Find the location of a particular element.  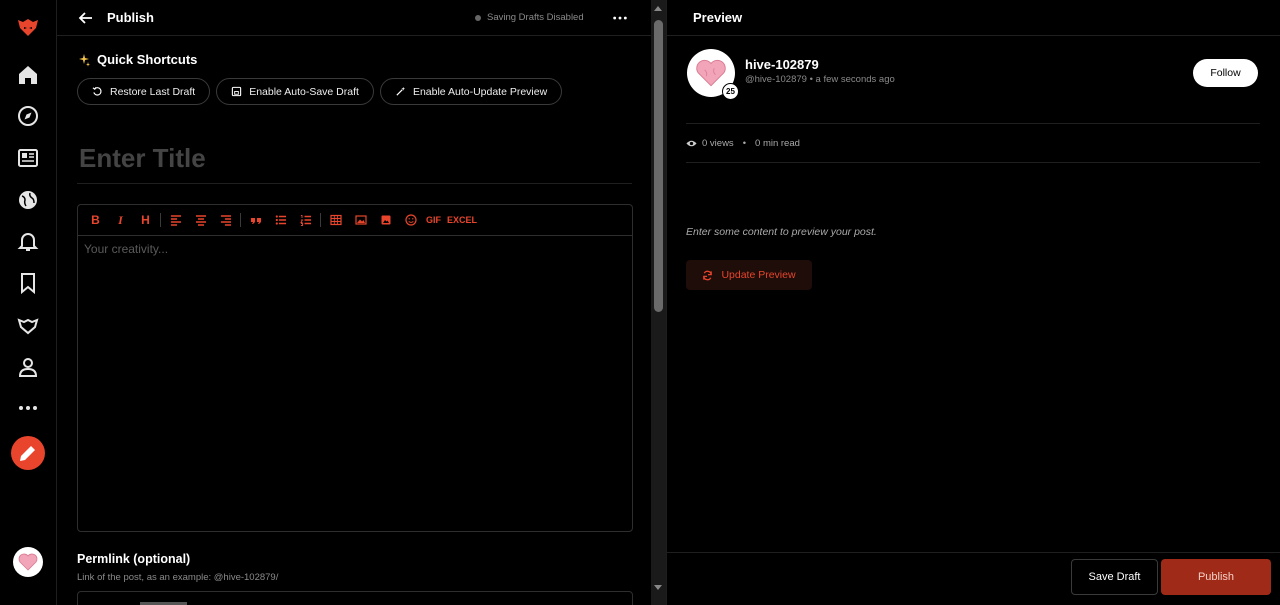

italic-button: I is located at coordinates (120, 220).